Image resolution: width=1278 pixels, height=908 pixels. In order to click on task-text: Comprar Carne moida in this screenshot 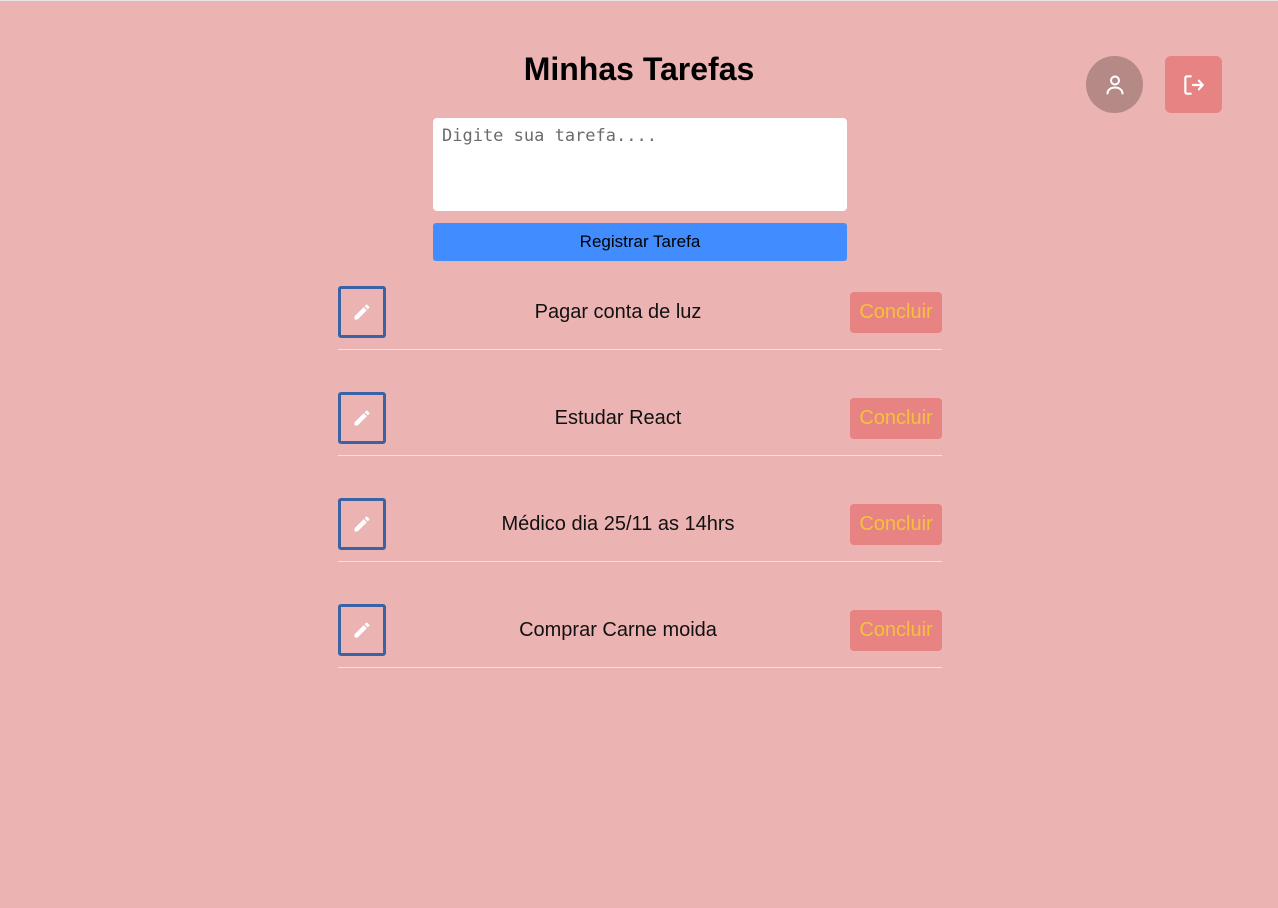, I will do `click(618, 630)`.